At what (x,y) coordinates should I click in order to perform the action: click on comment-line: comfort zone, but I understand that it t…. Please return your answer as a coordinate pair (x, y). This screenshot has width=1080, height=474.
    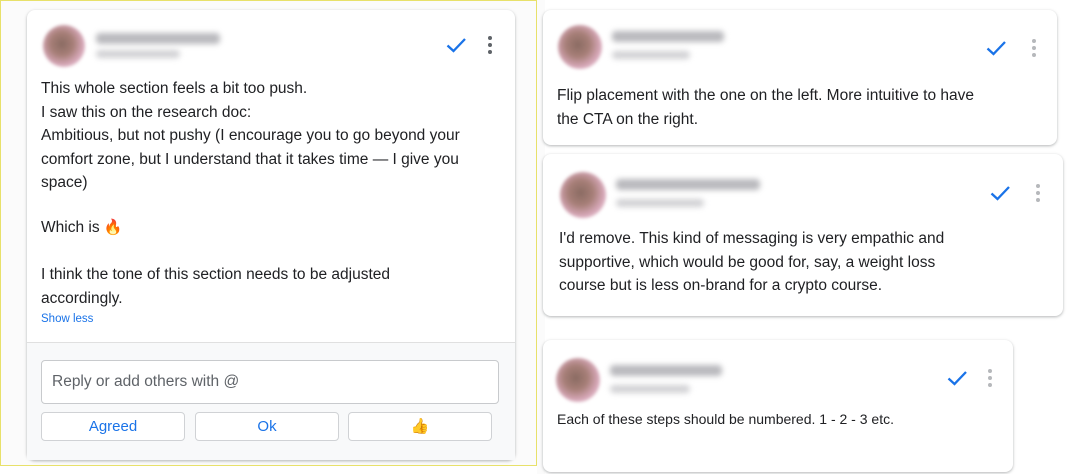
    Looking at the image, I should click on (250, 159).